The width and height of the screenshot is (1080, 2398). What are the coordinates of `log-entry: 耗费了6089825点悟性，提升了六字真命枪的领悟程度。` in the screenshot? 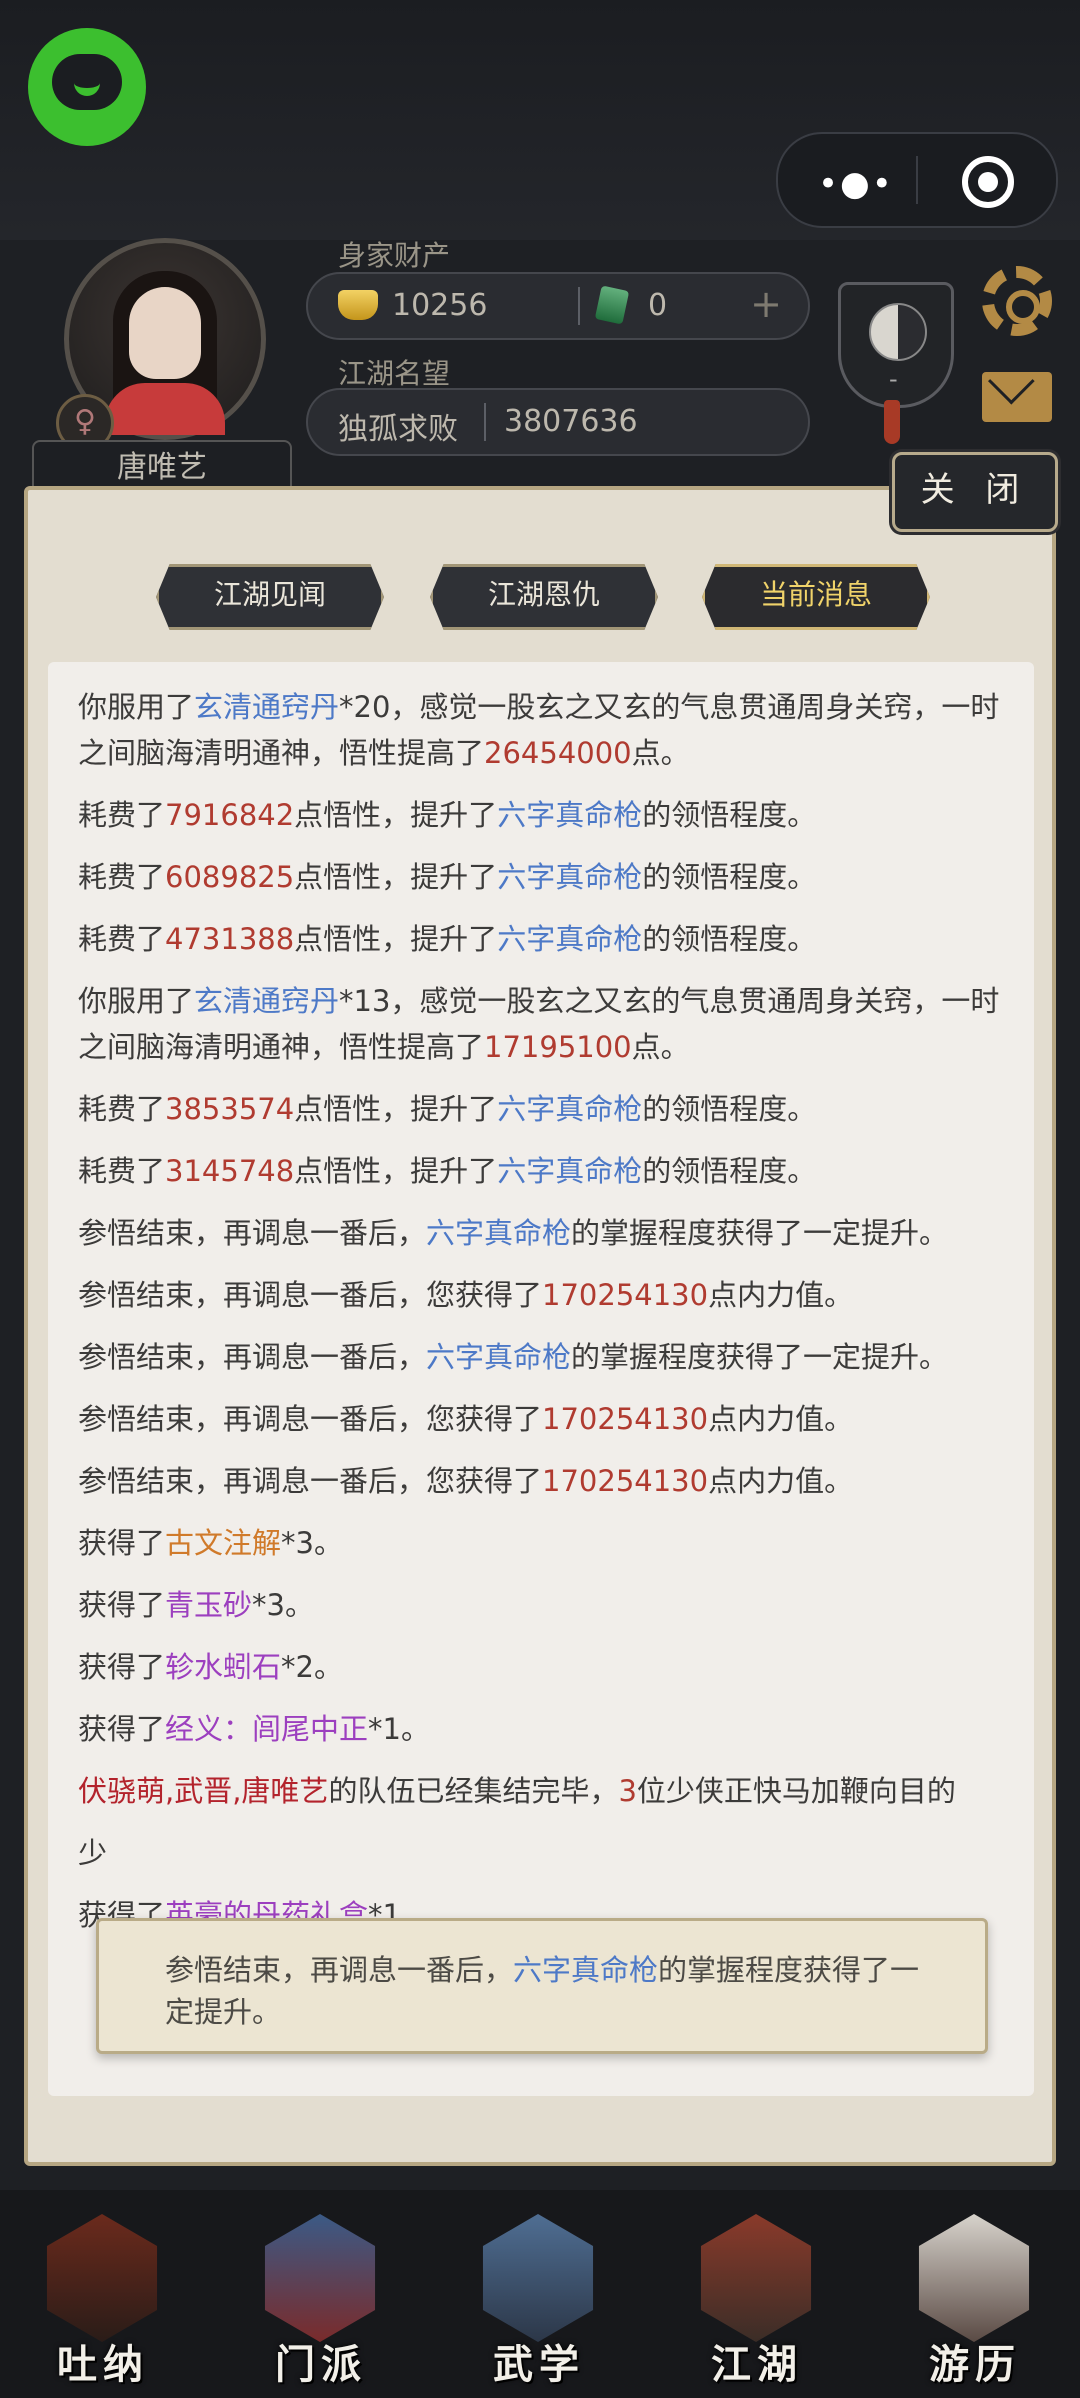 It's located at (447, 877).